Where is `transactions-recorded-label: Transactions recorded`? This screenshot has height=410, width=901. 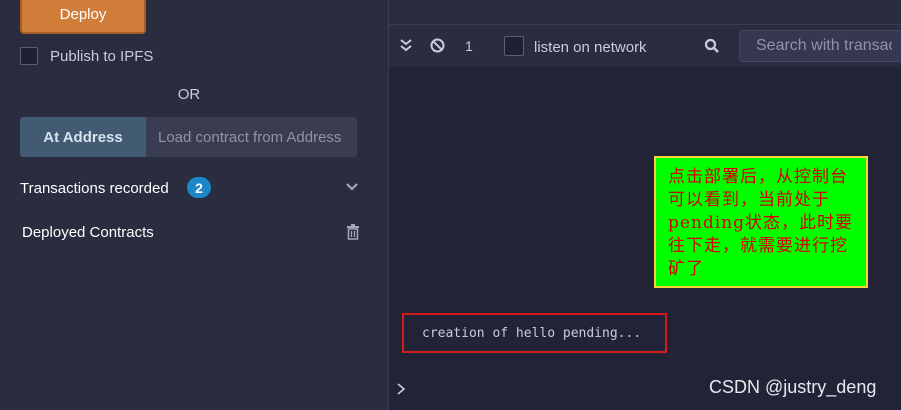 transactions-recorded-label: Transactions recorded is located at coordinates (94, 188).